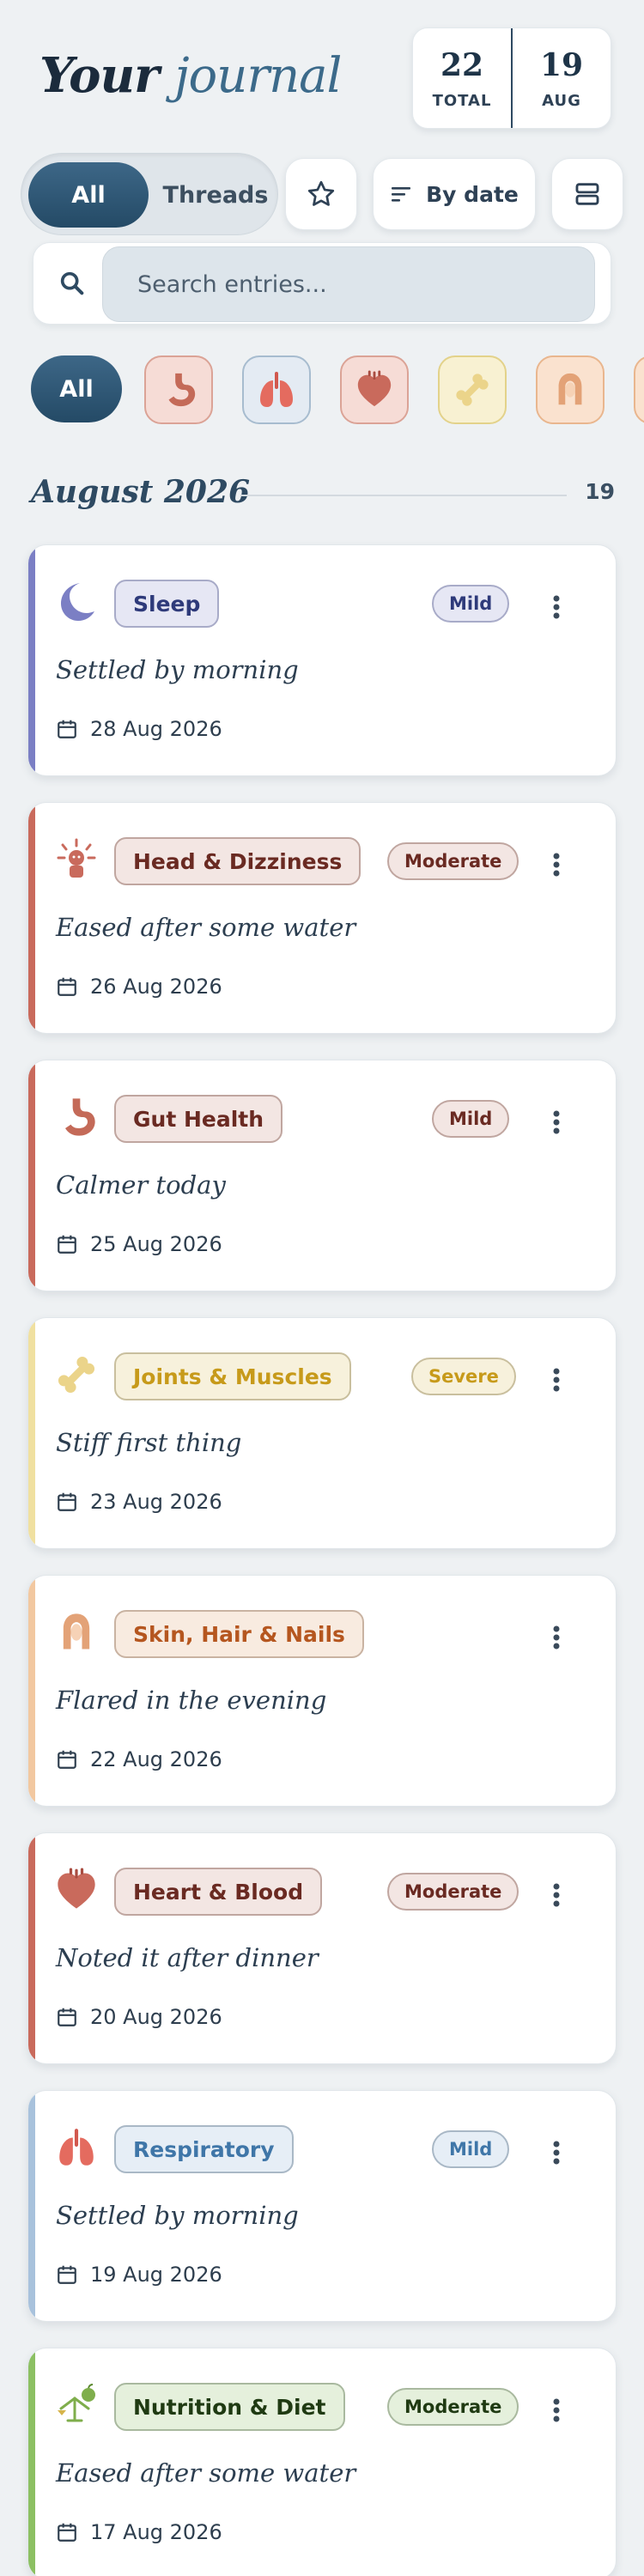 Image resolution: width=644 pixels, height=2576 pixels. Describe the element at coordinates (232, 1376) in the screenshot. I see `entry-category-tag: Joints & Muscles` at that location.